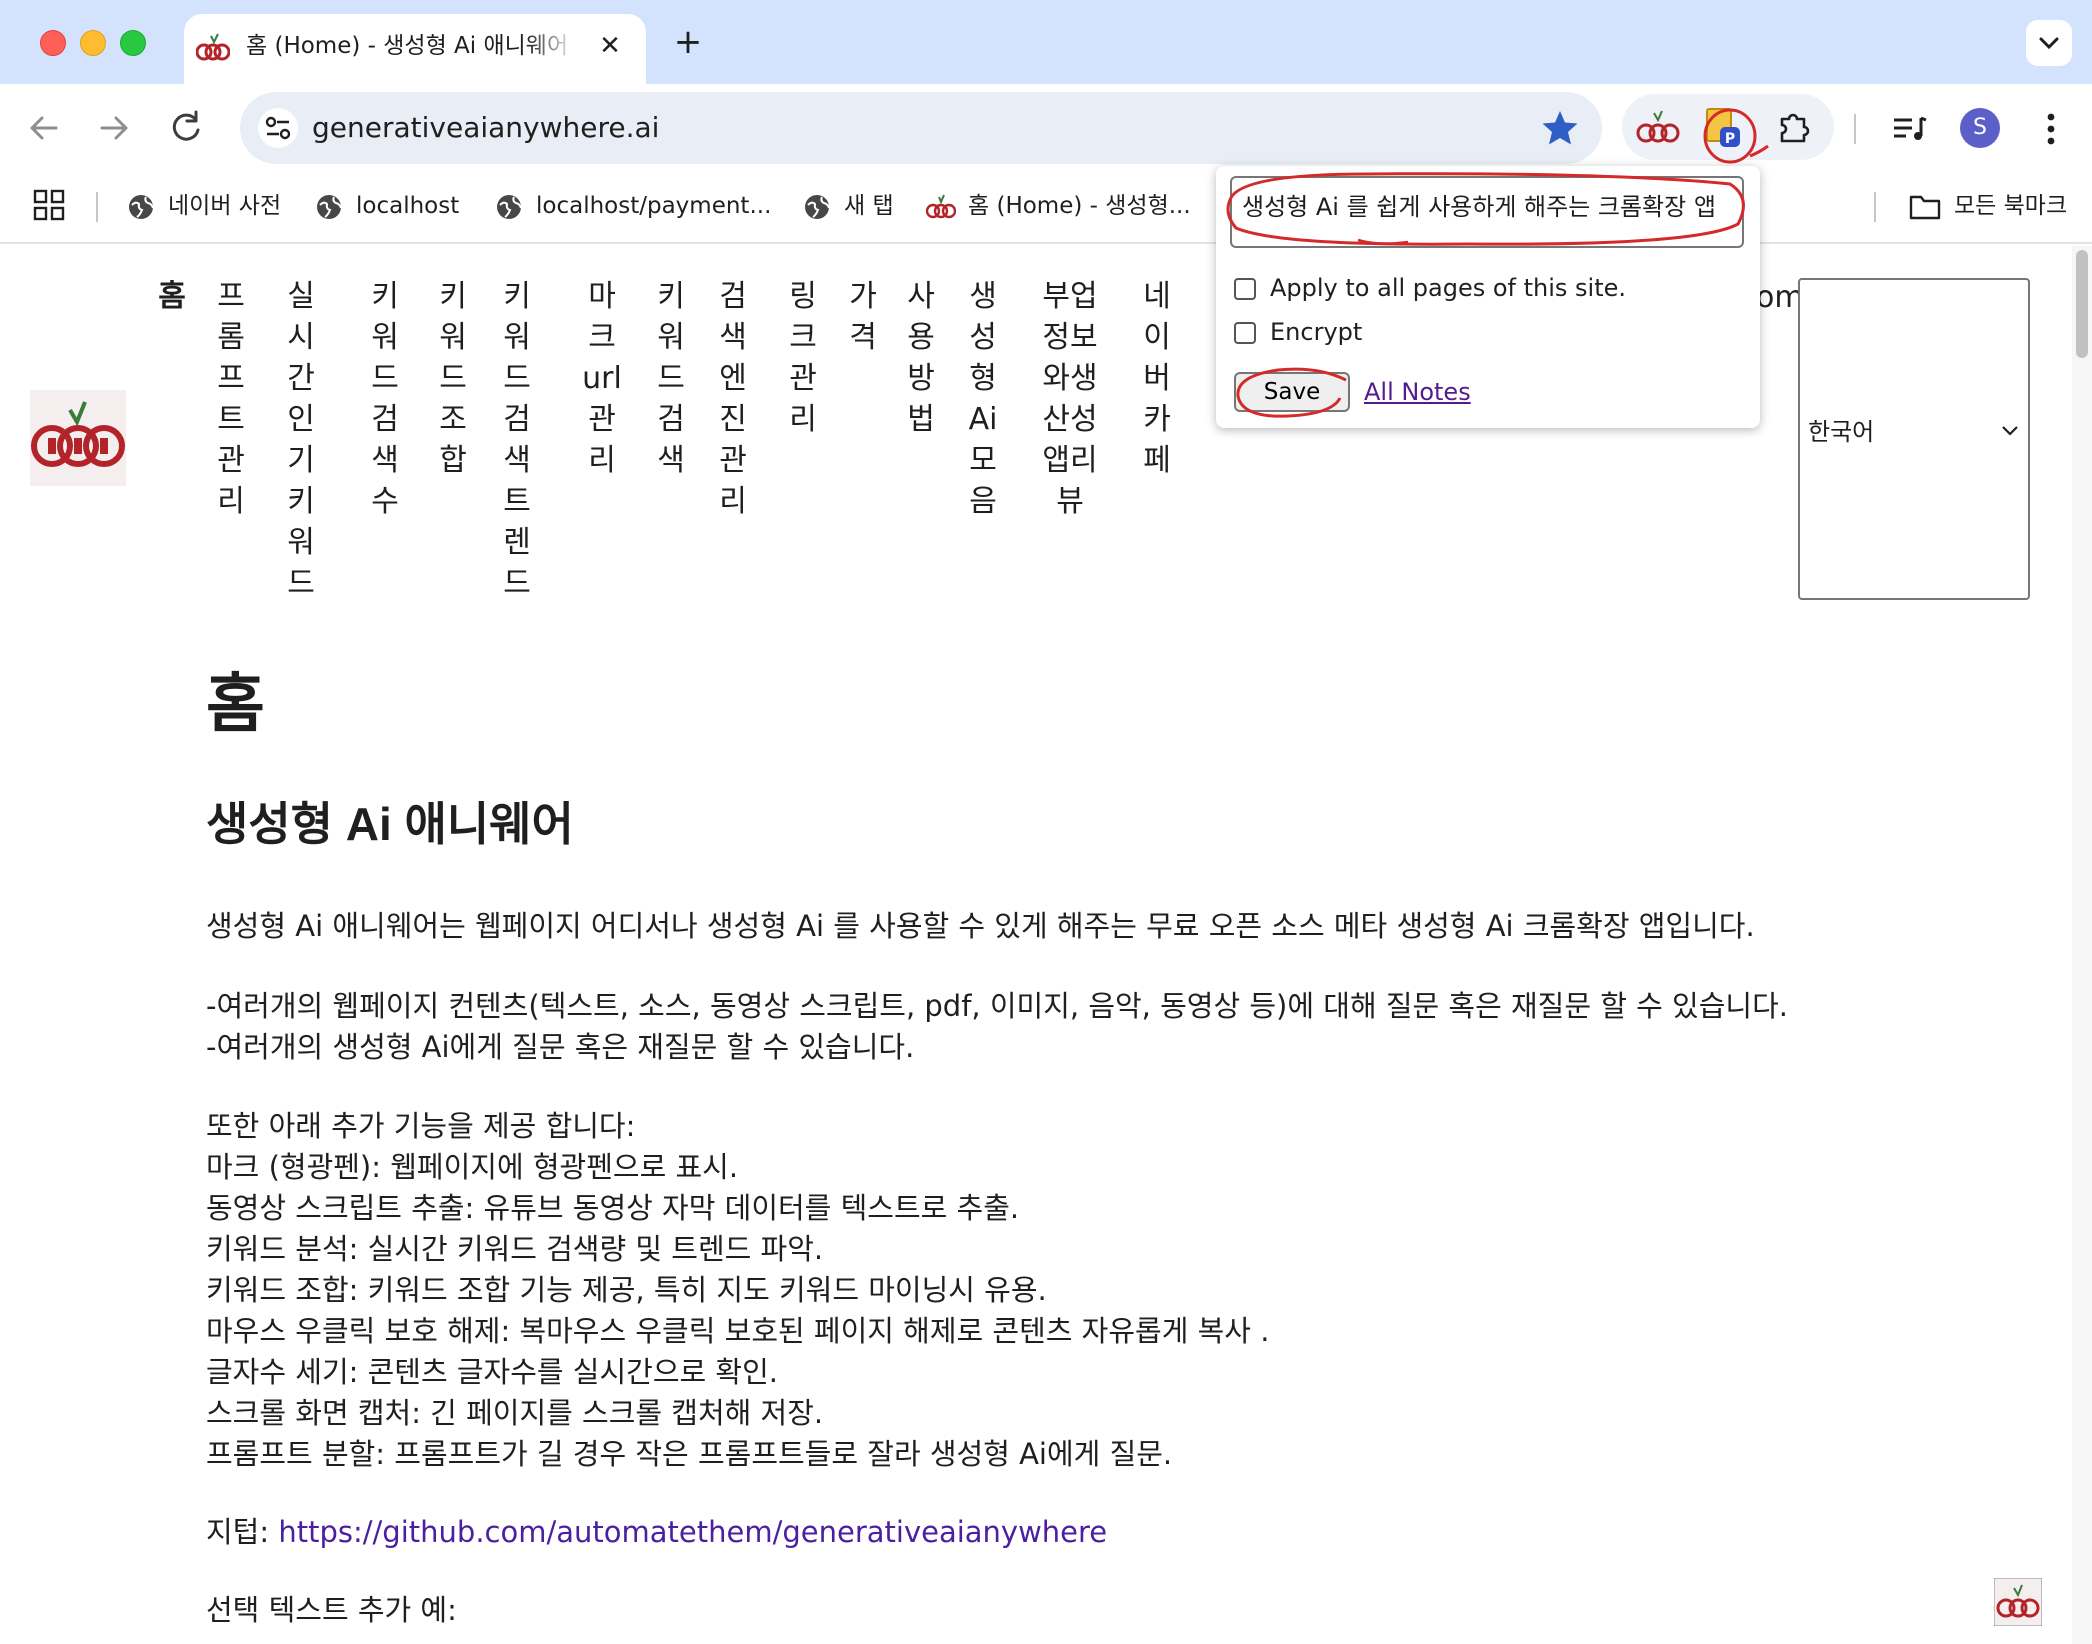 Image resolution: width=2092 pixels, height=1644 pixels. Describe the element at coordinates (242, 1532) in the screenshot. I see `github-label: 지텁:` at that location.